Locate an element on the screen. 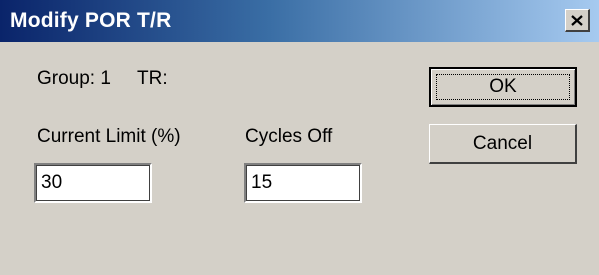 This screenshot has width=599, height=275. cancel-button: Cancel is located at coordinates (503, 144).